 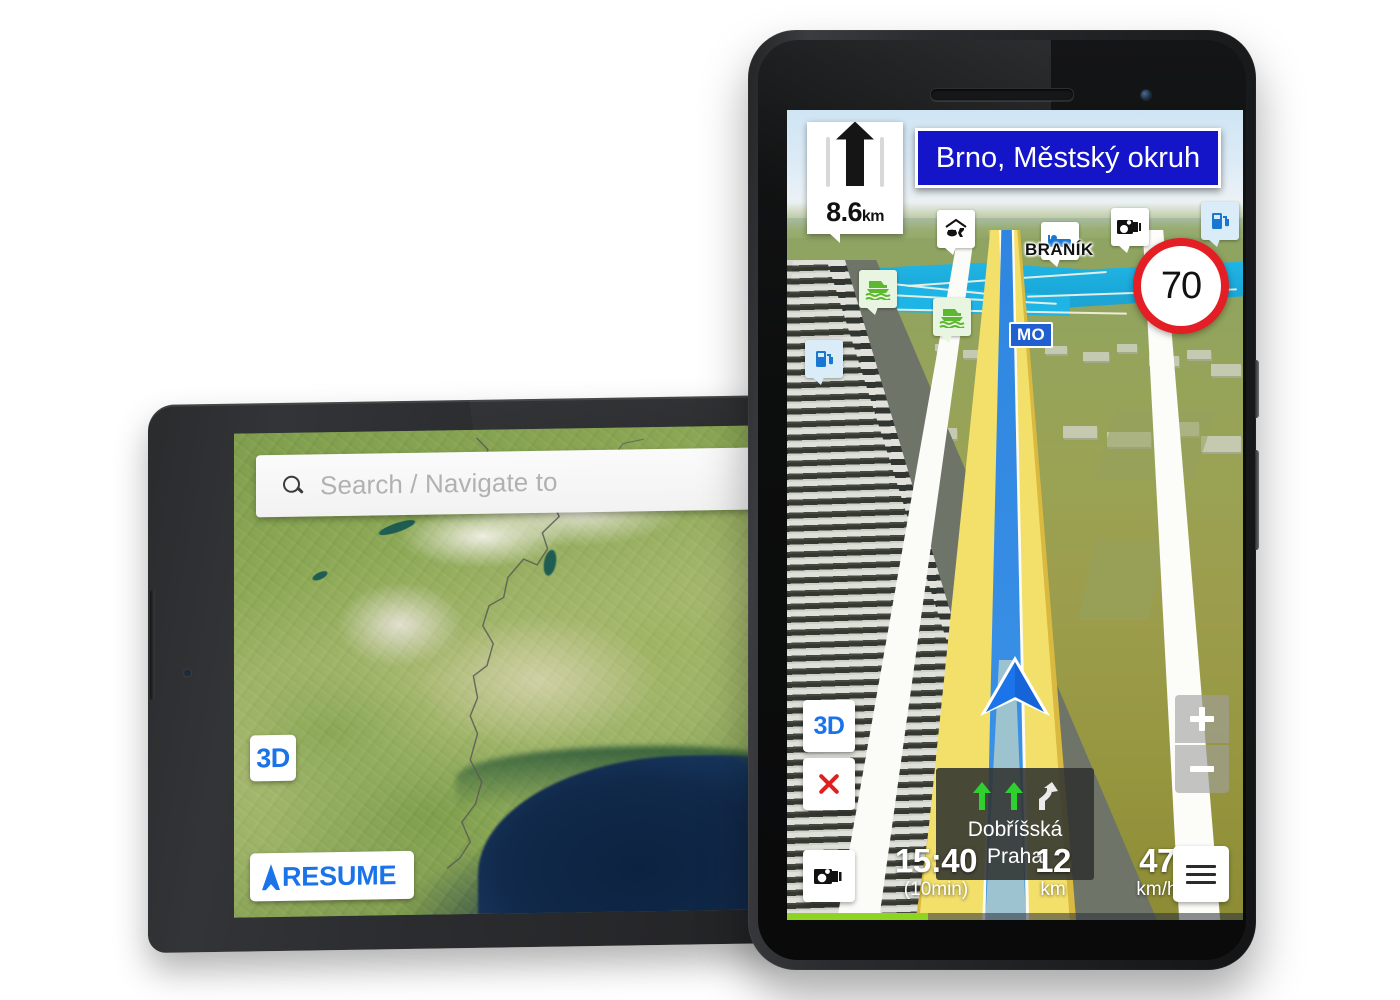 I want to click on zoom-in-button, so click(x=1202, y=719).